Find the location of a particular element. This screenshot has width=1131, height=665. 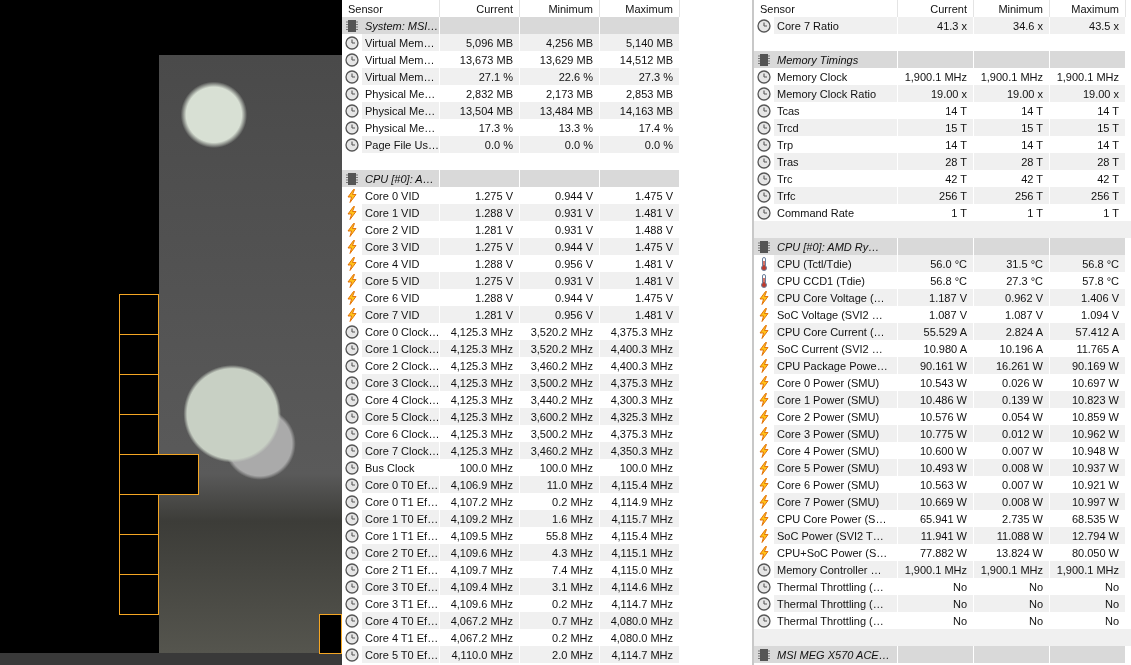

table-cell: 4,115.4 MHz is located at coordinates (640, 484).